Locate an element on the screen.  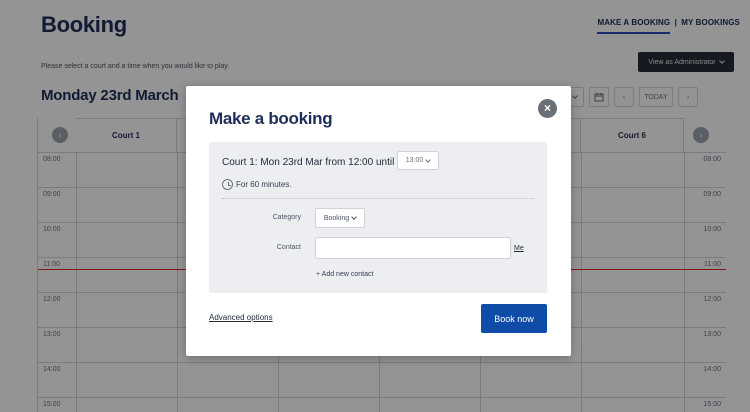
clock-icon is located at coordinates (227, 184).